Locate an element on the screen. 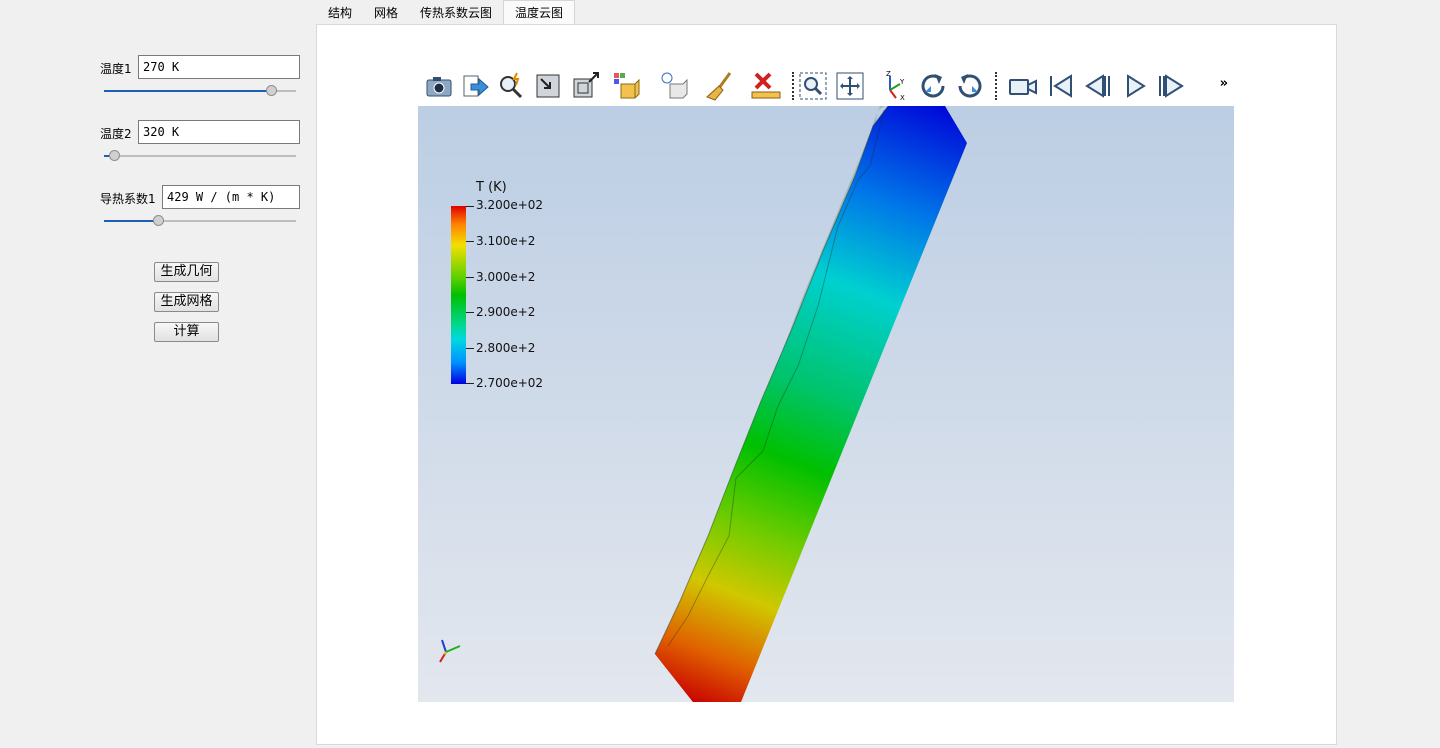 Image resolution: width=1440 pixels, height=748 pixels. legend-color-bar is located at coordinates (458, 295).